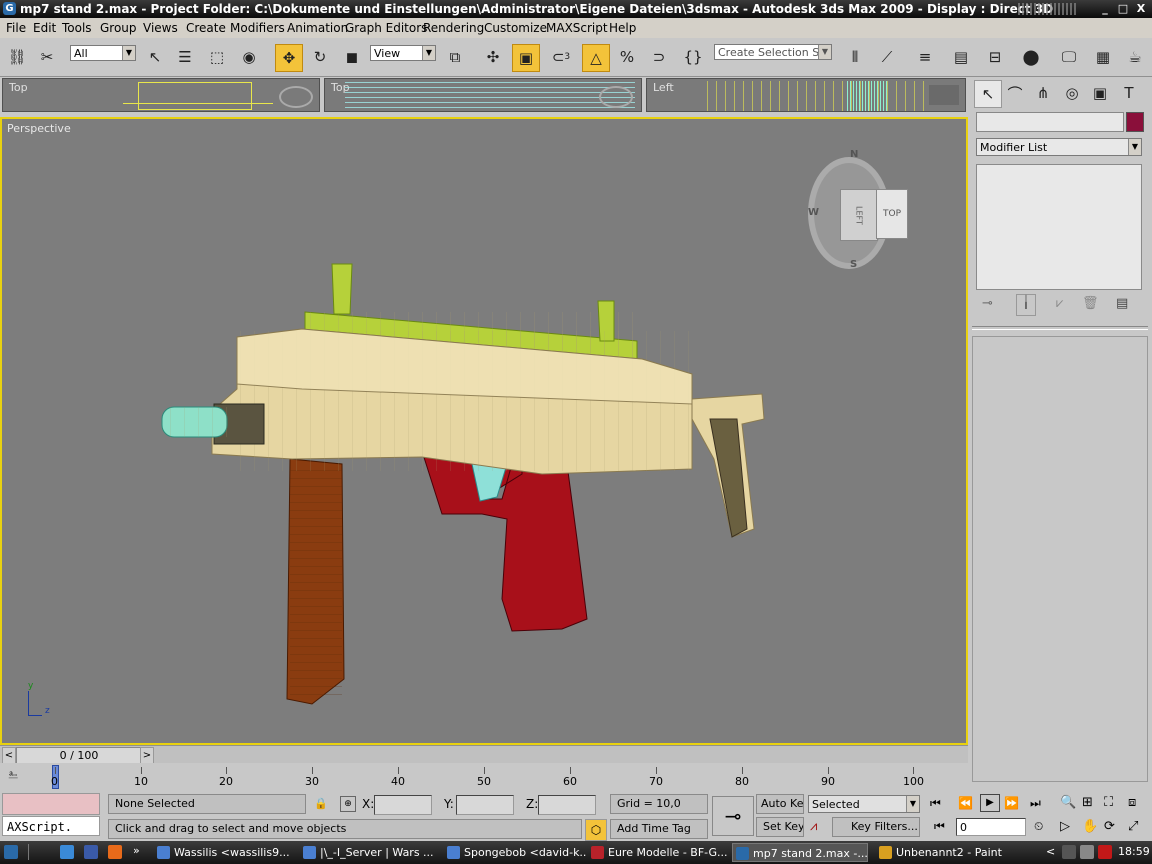 The image size is (1152, 864). Describe the element at coordinates (864, 804) in the screenshot. I see `key-selection-dropdown: Selected ▼` at that location.